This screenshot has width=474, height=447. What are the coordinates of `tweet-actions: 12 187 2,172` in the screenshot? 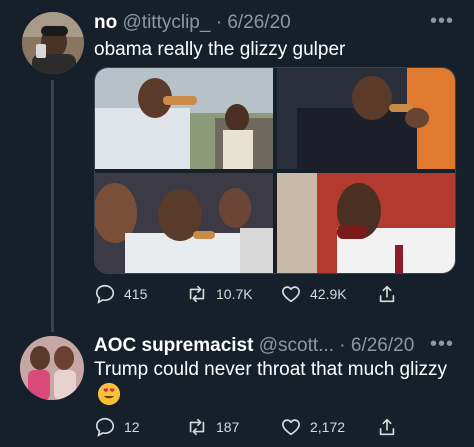 It's located at (274, 427).